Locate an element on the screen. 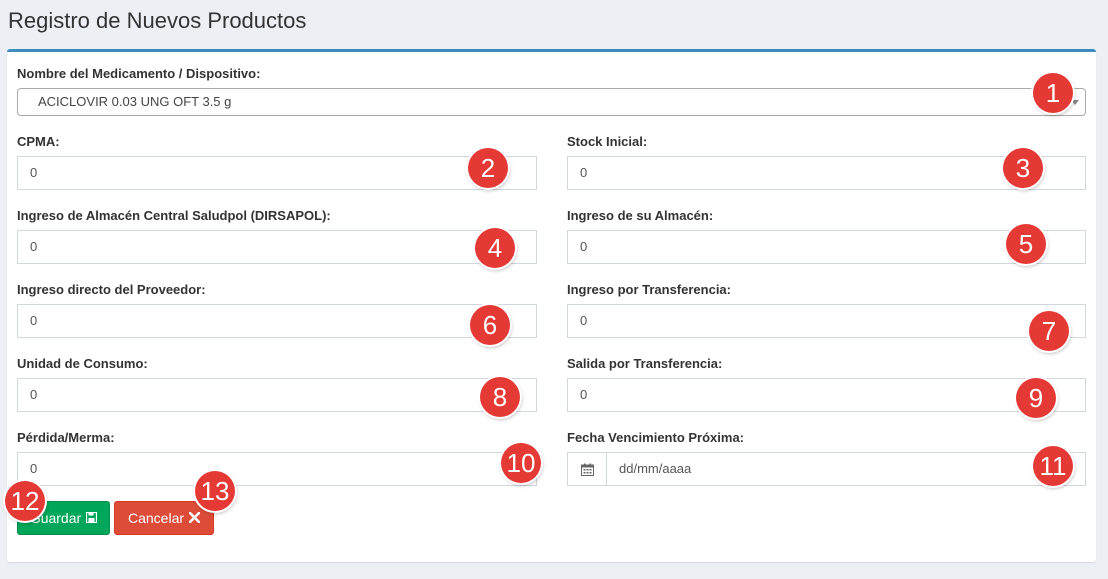 The height and width of the screenshot is (579, 1108). cpma-input: 0 is located at coordinates (277, 173).